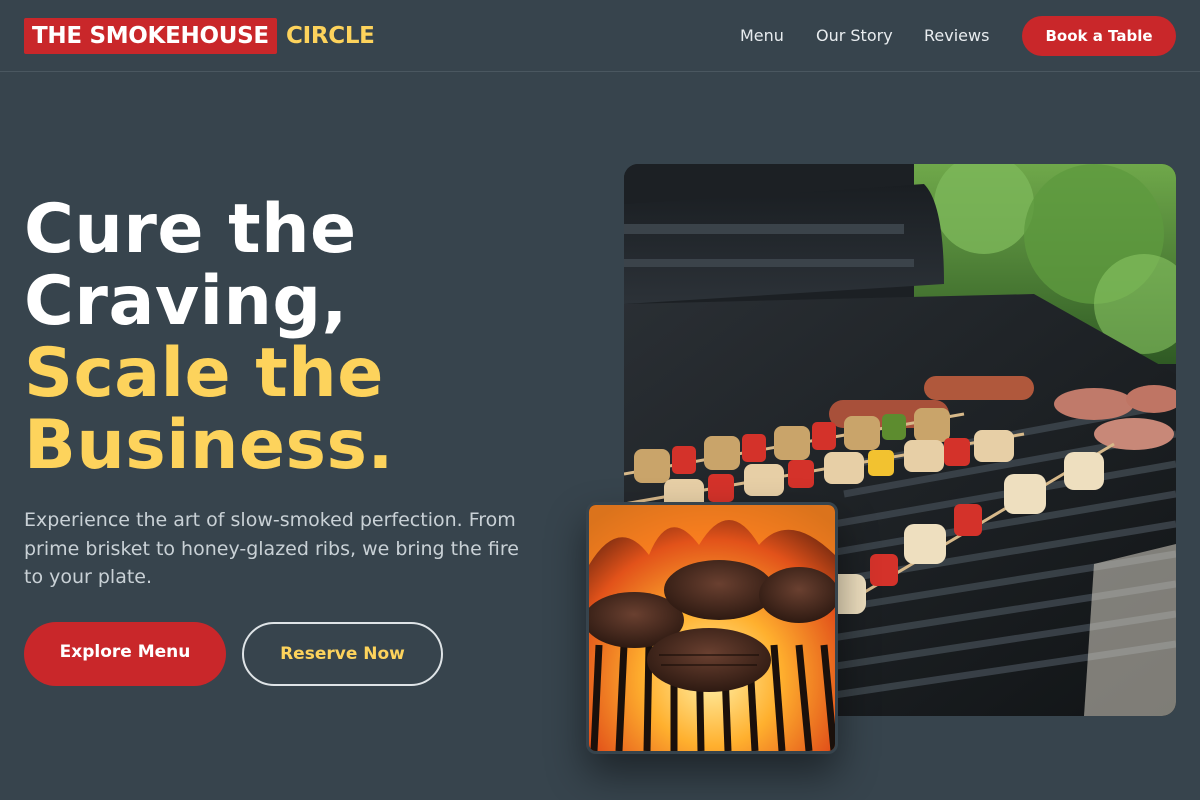 The height and width of the screenshot is (800, 1200). Describe the element at coordinates (150, 36) in the screenshot. I see `brand-logo-primary: THE SMOKEHOUSE` at that location.